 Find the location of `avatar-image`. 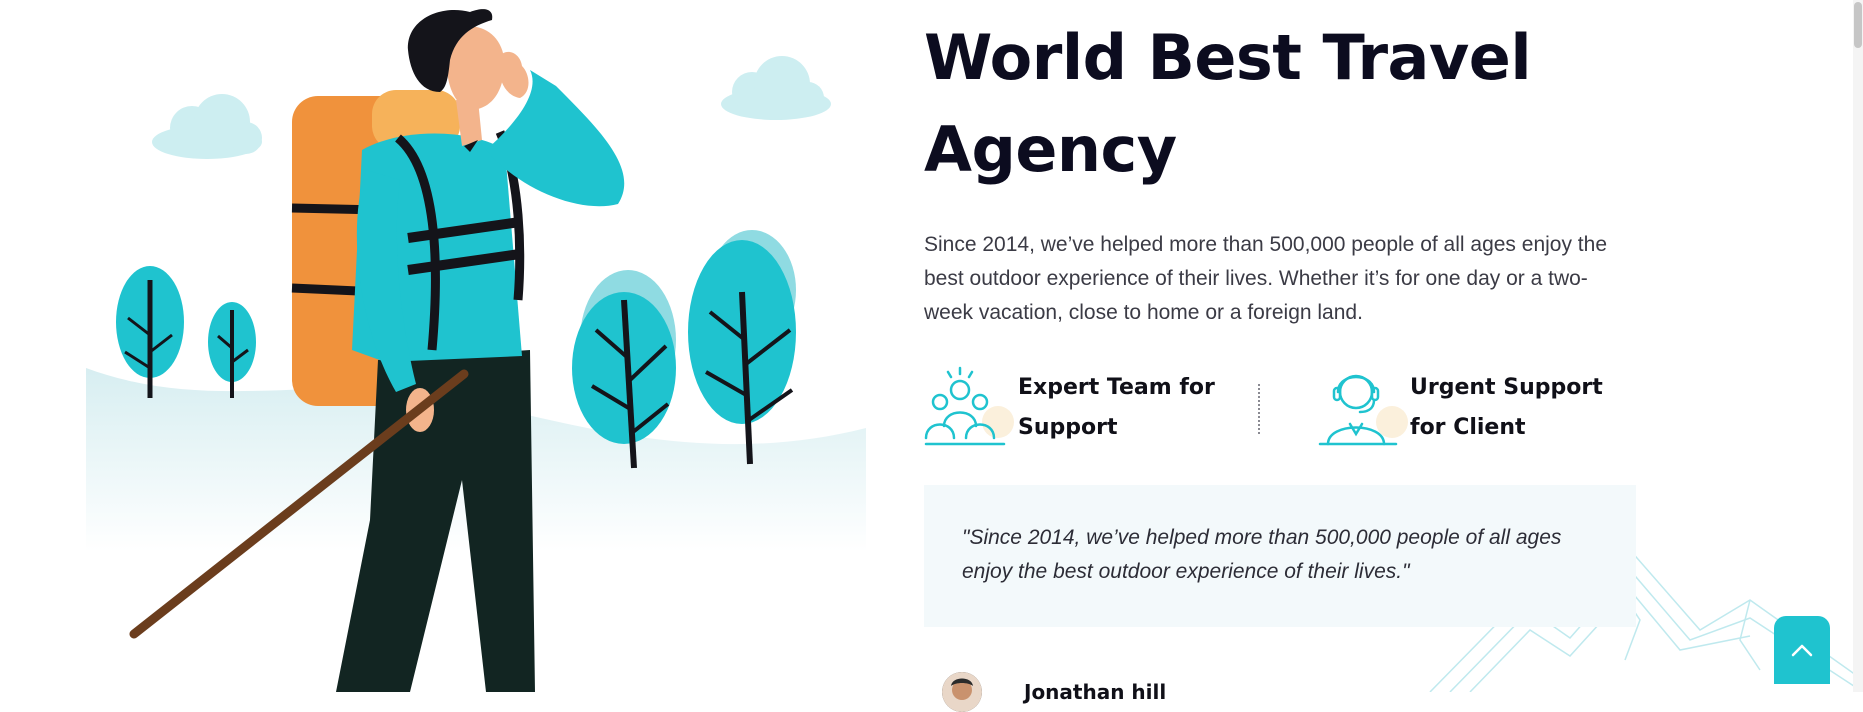

avatar-image is located at coordinates (962, 692).